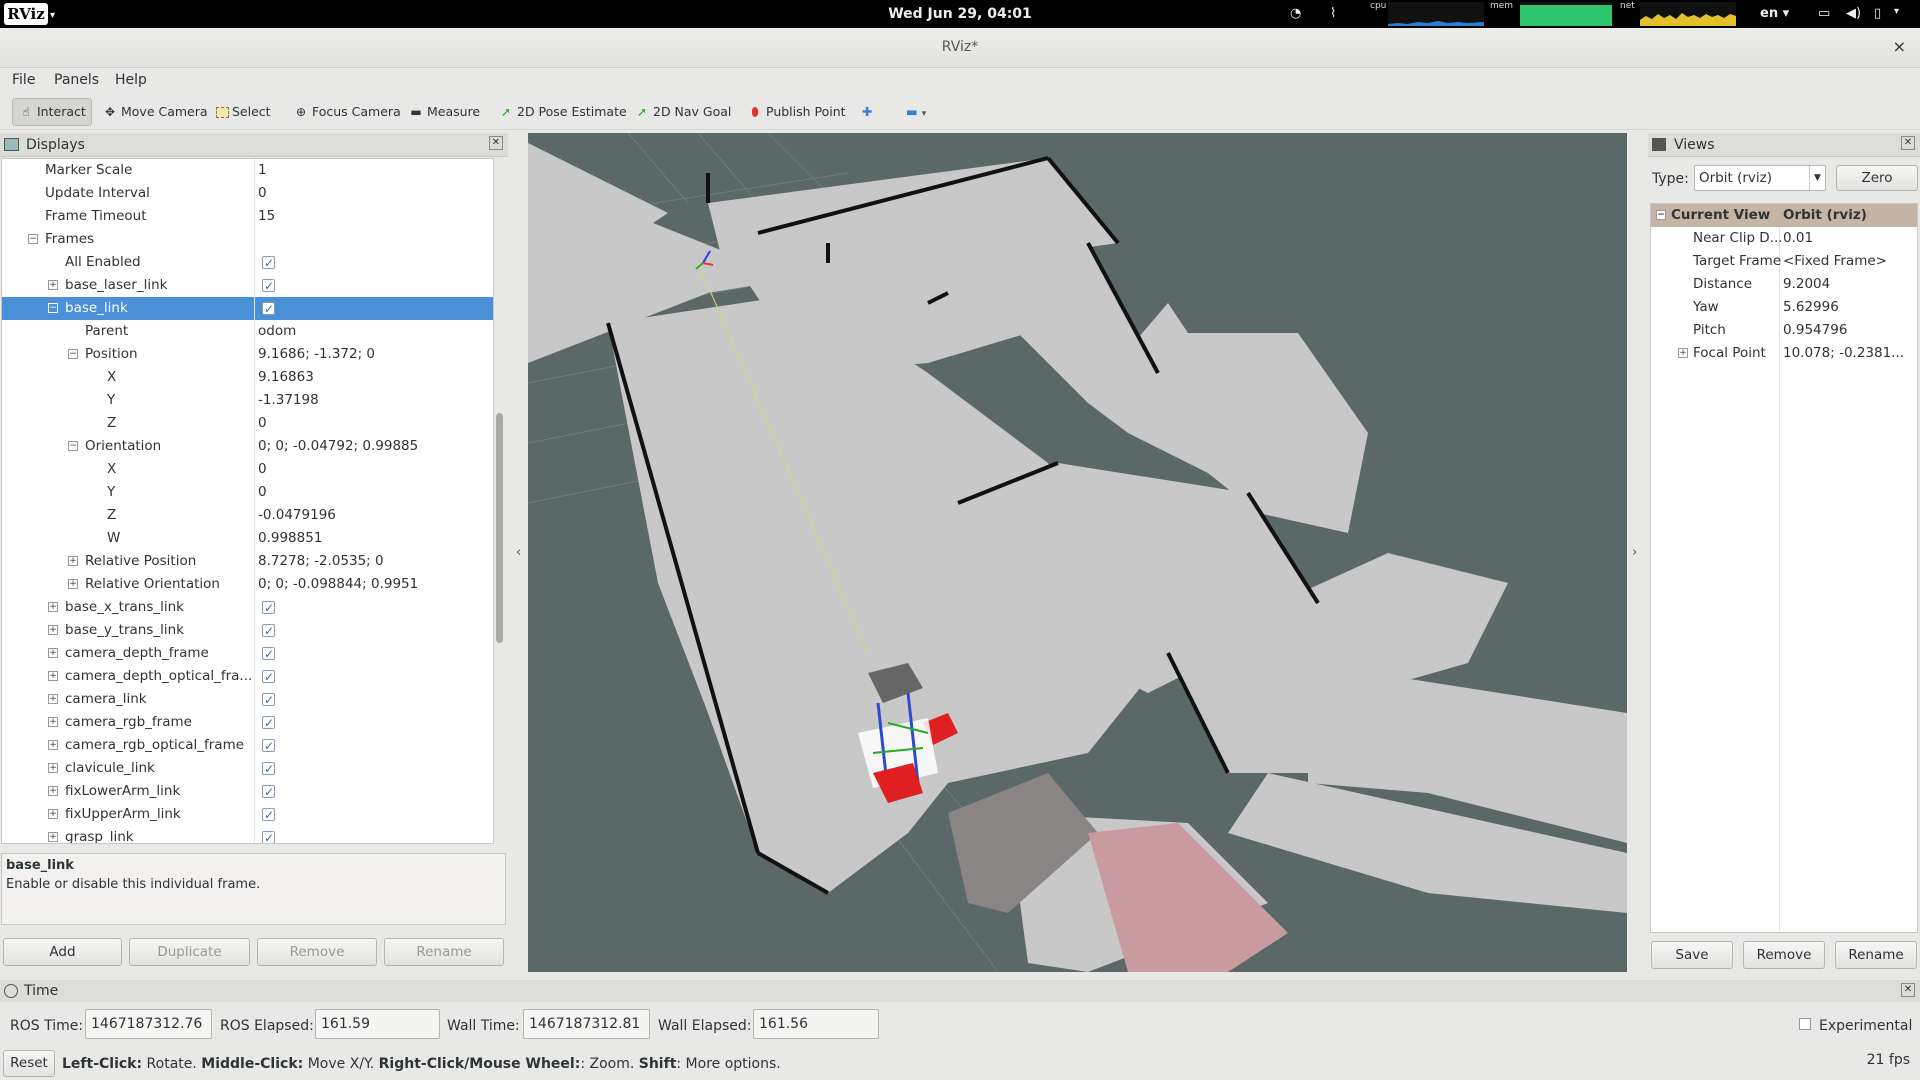  Describe the element at coordinates (247, 170) in the screenshot. I see `tree-row: Marker Scale 1` at that location.